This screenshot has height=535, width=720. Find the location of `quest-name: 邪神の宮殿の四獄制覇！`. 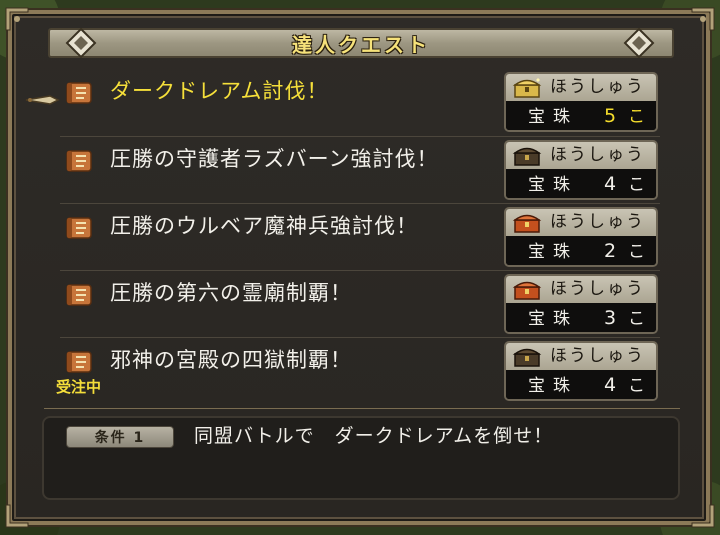

quest-name: 邪神の宮殿の四獄制覇！ is located at coordinates (231, 360).